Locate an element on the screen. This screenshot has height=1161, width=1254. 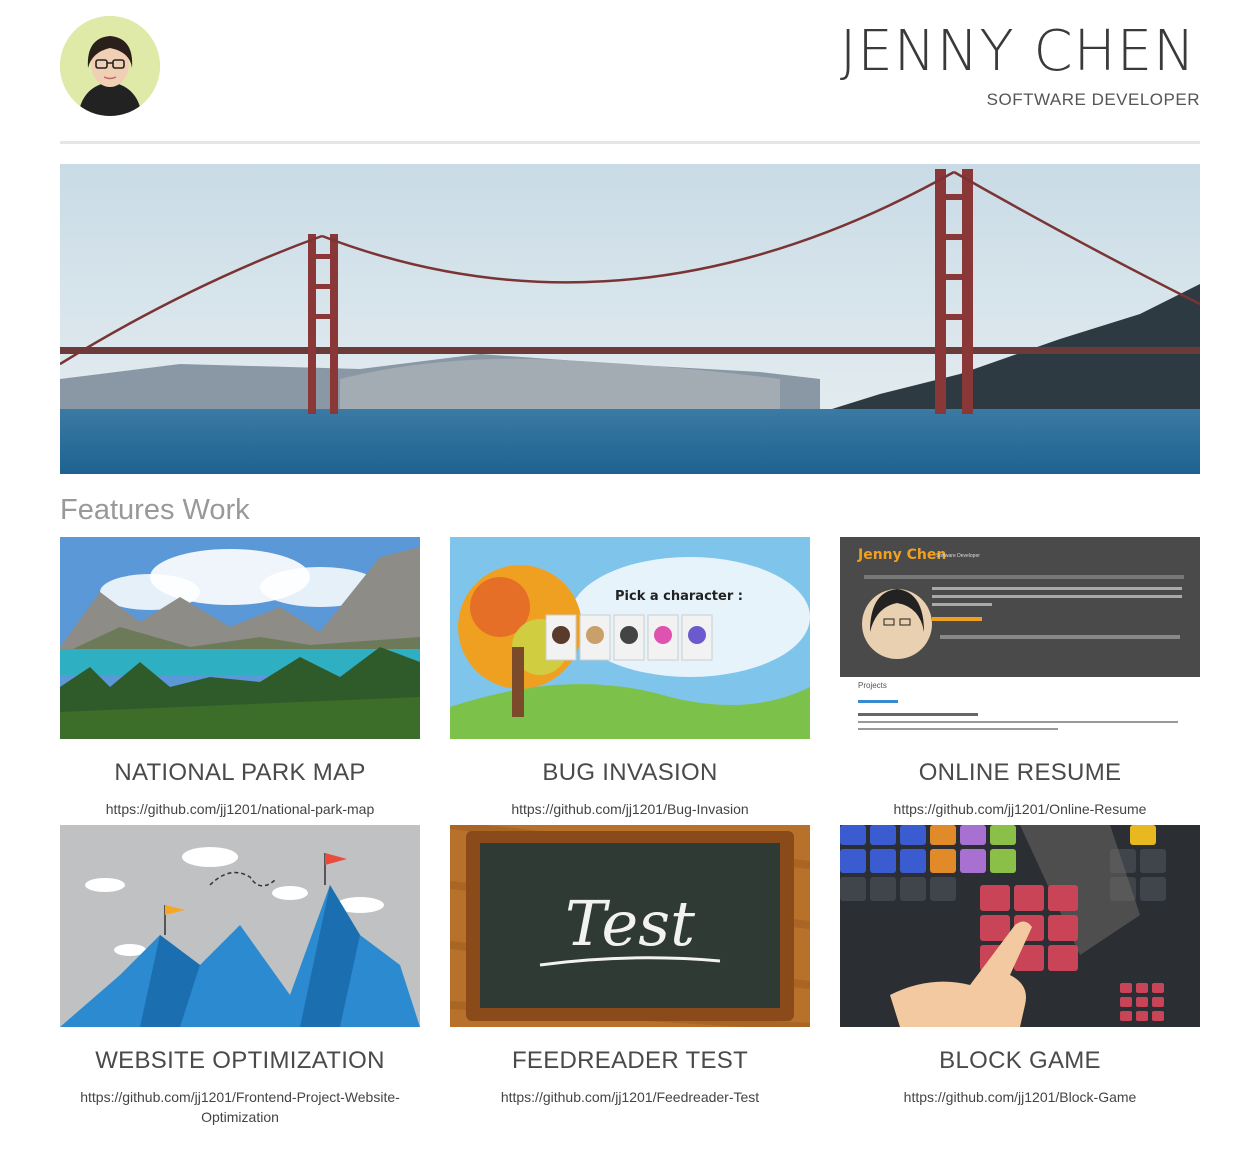
project-thumbnail: Pick a character : is located at coordinates (630, 638).